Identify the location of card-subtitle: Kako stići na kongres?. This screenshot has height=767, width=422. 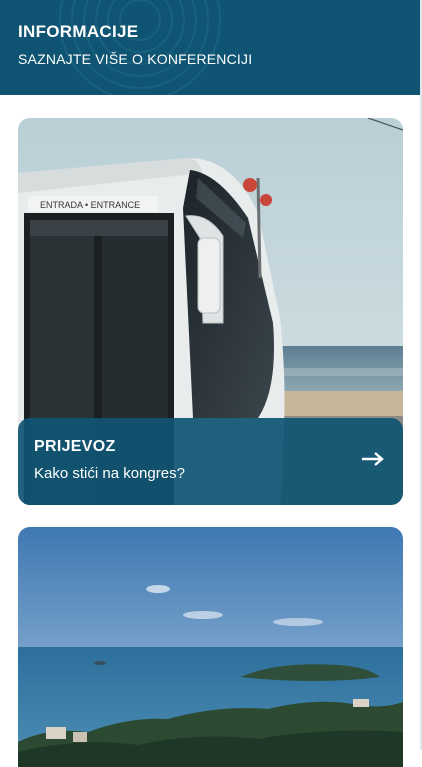
(109, 473).